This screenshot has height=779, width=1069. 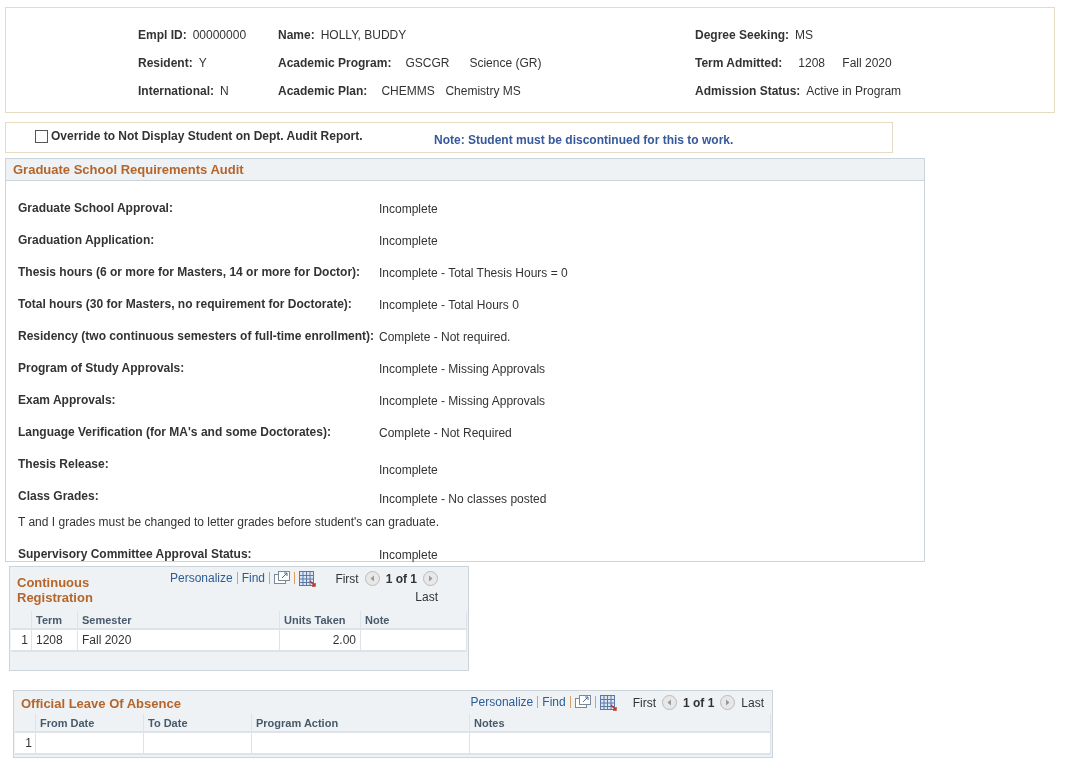 What do you see at coordinates (101, 703) in the screenshot?
I see `grid-title: Official Leave Of Absence` at bounding box center [101, 703].